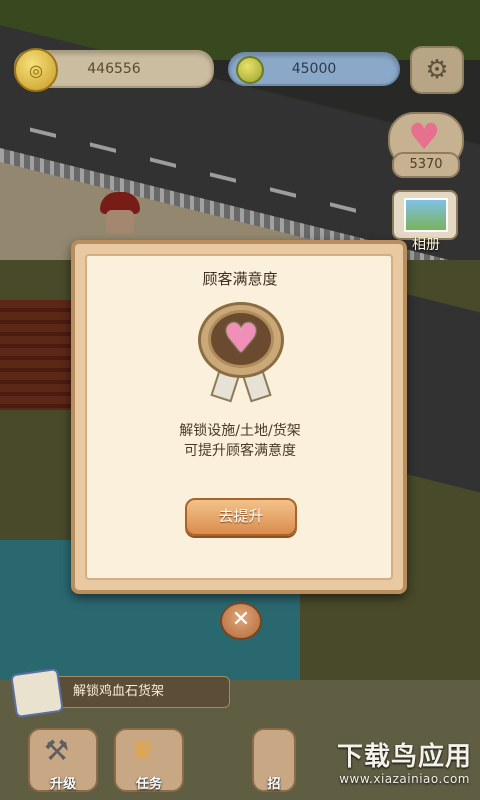  What do you see at coordinates (240, 350) in the screenshot?
I see `heart-medal-icon: ♥` at bounding box center [240, 350].